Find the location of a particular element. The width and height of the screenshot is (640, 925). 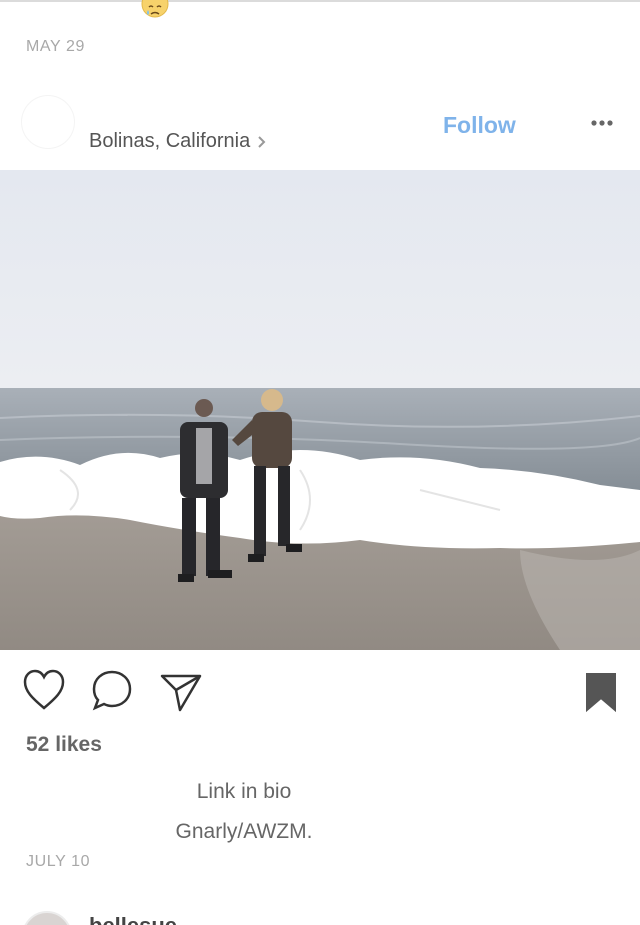

next-post-header: bellesue is located at coordinates (320, 915).